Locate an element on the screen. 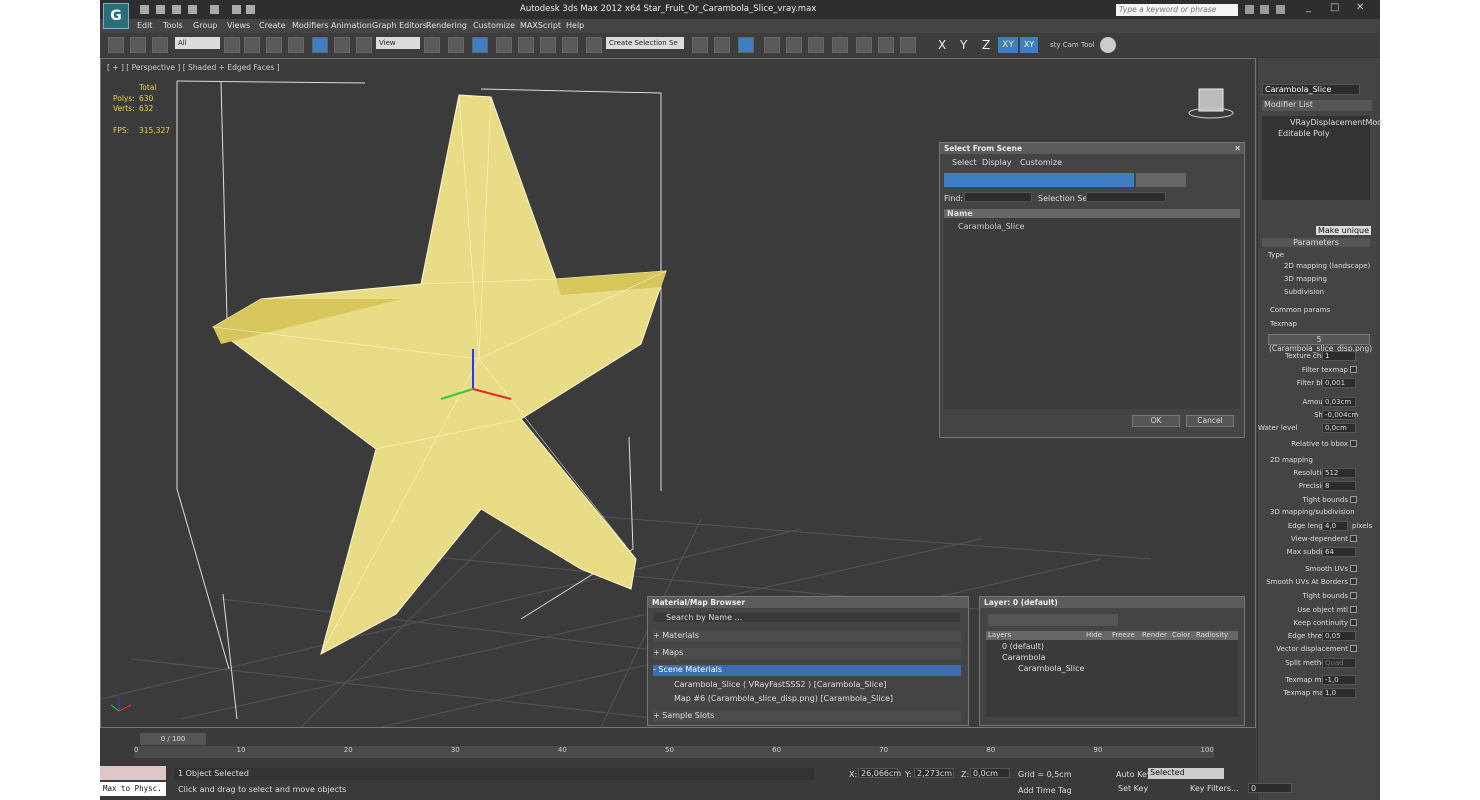 This screenshot has width=1480, height=800. edge-length-input: 4,0 is located at coordinates (1335, 526).